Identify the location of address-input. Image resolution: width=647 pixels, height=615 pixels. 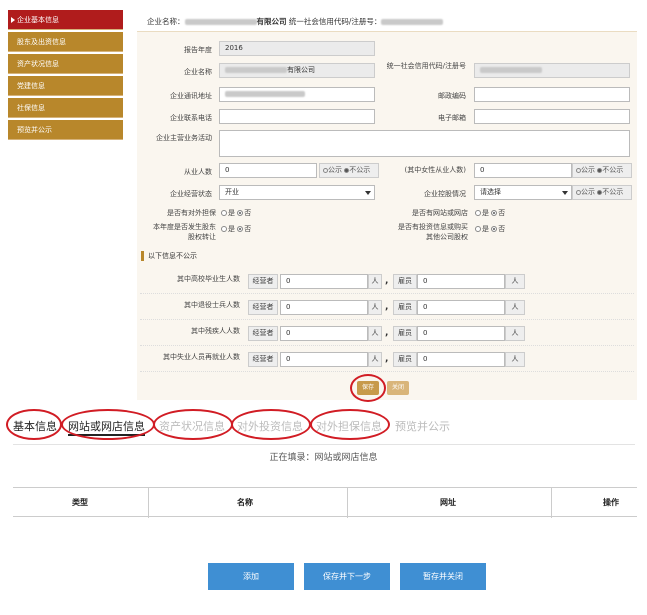
(297, 94).